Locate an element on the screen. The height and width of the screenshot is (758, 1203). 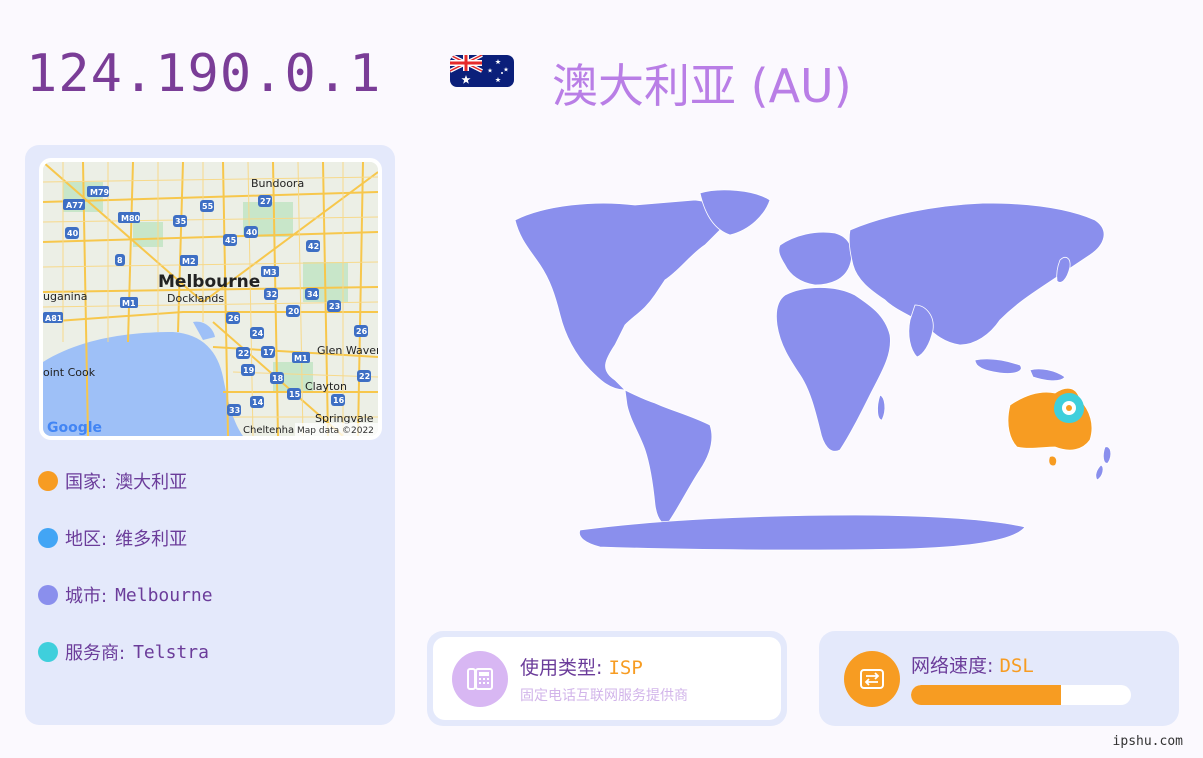
info-isp: 服务商: Telstra is located at coordinates (123, 652).